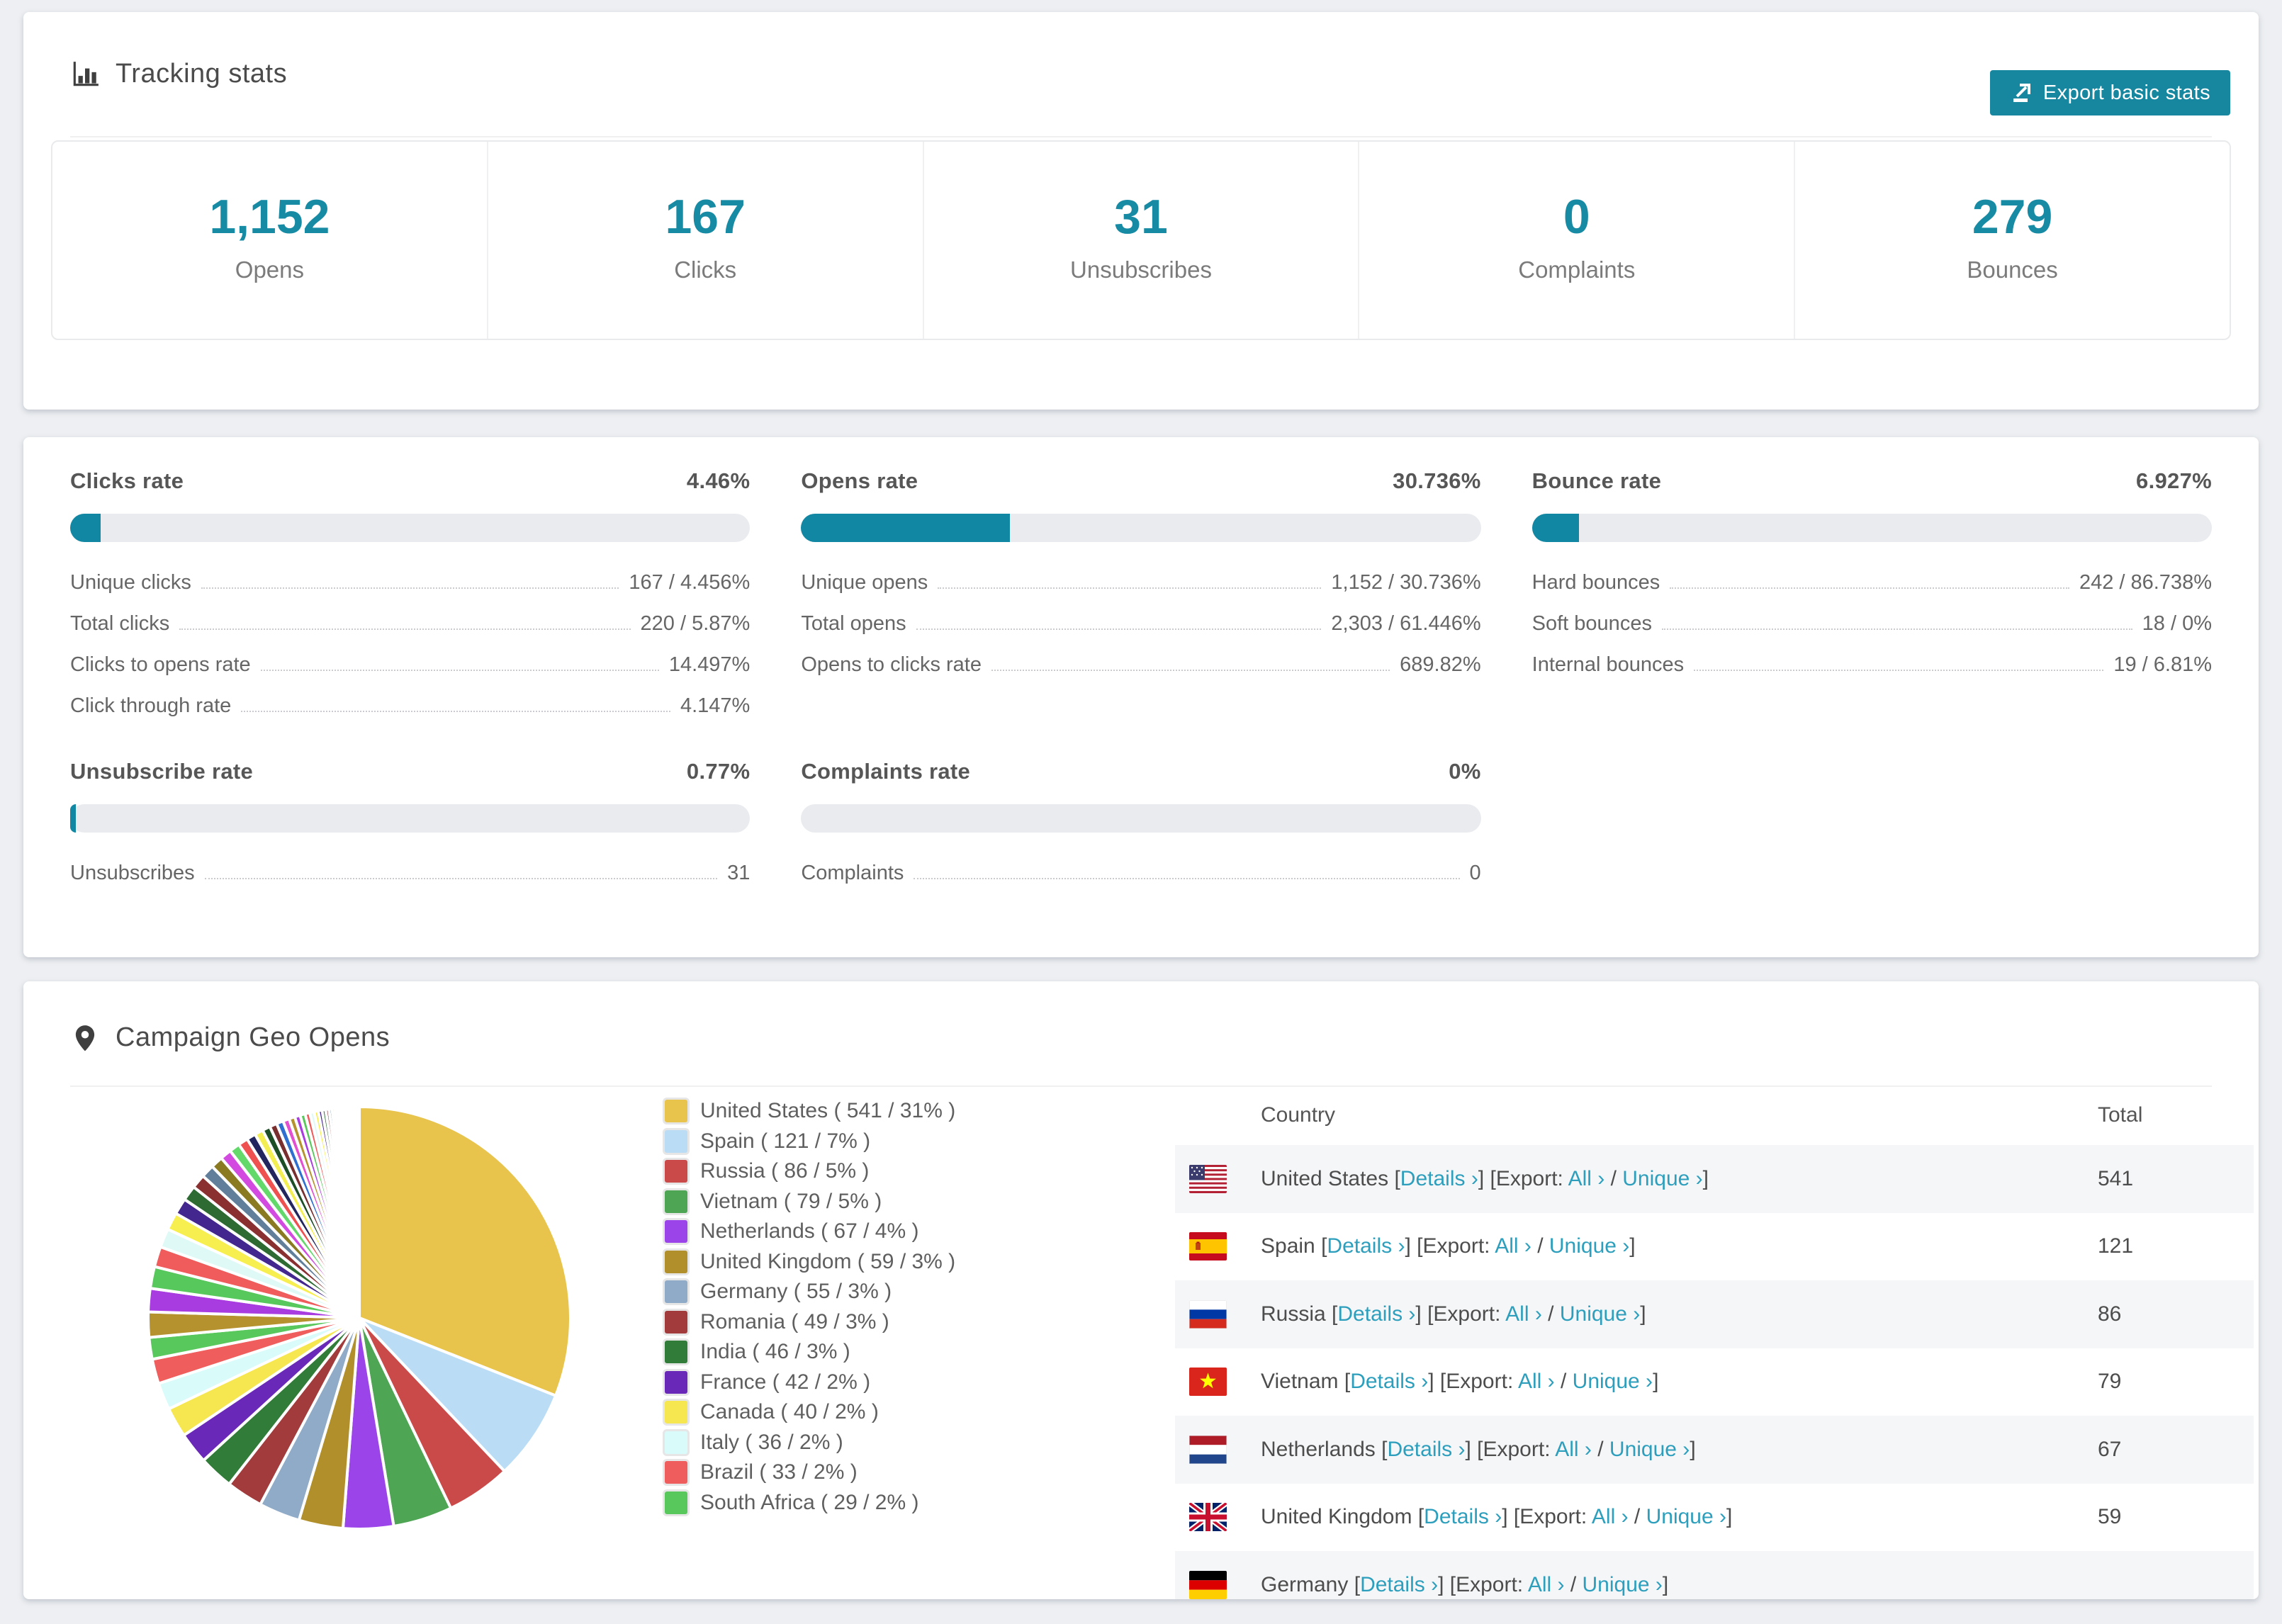 The image size is (2282, 1624). What do you see at coordinates (2110, 1314) in the screenshot?
I see `total-cell: 86` at bounding box center [2110, 1314].